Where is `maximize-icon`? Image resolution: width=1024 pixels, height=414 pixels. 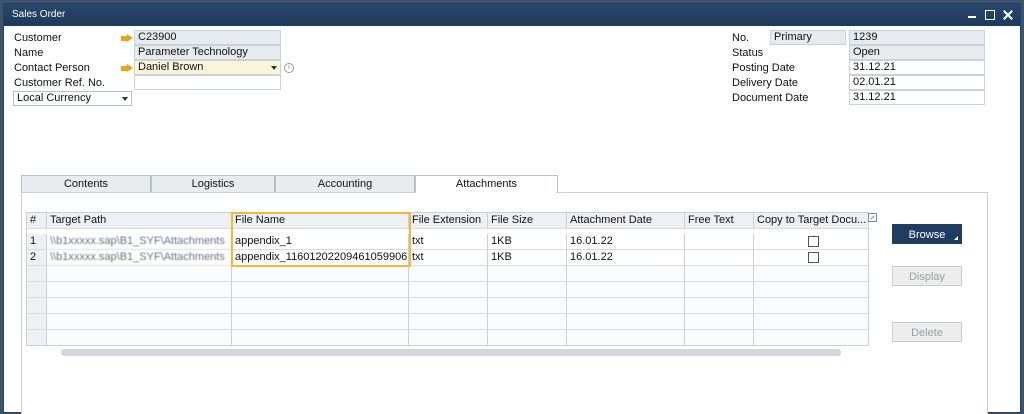 maximize-icon is located at coordinates (990, 15).